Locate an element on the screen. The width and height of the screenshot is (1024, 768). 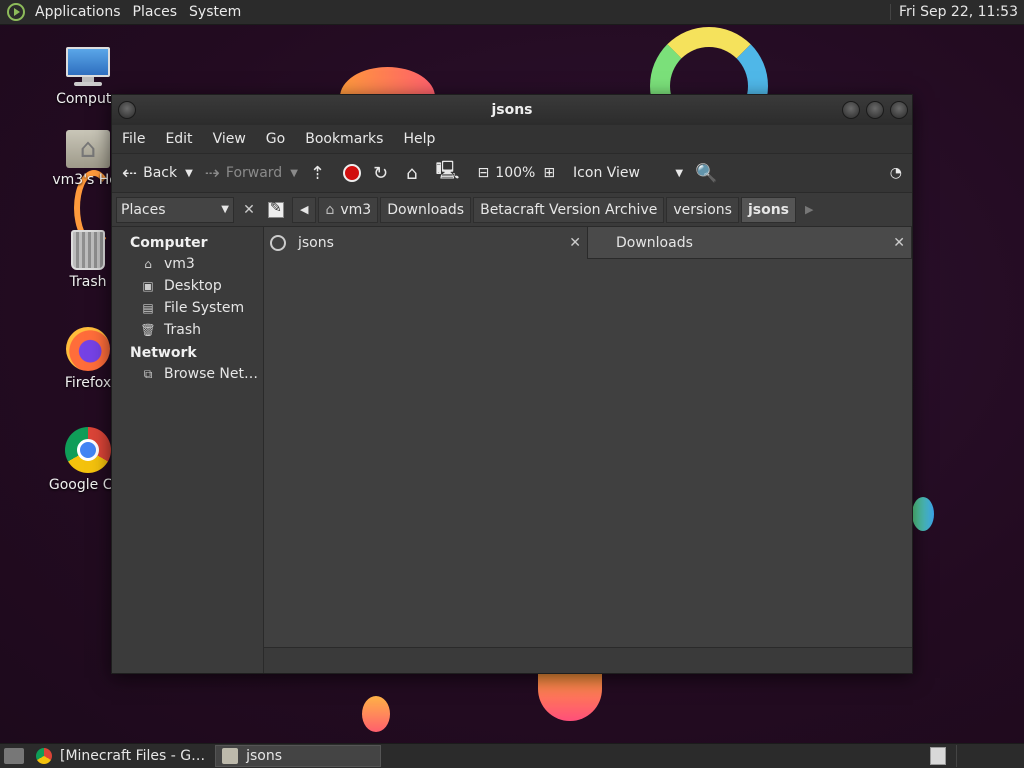
view-mode-label: Icon View is located at coordinates (606, 173).